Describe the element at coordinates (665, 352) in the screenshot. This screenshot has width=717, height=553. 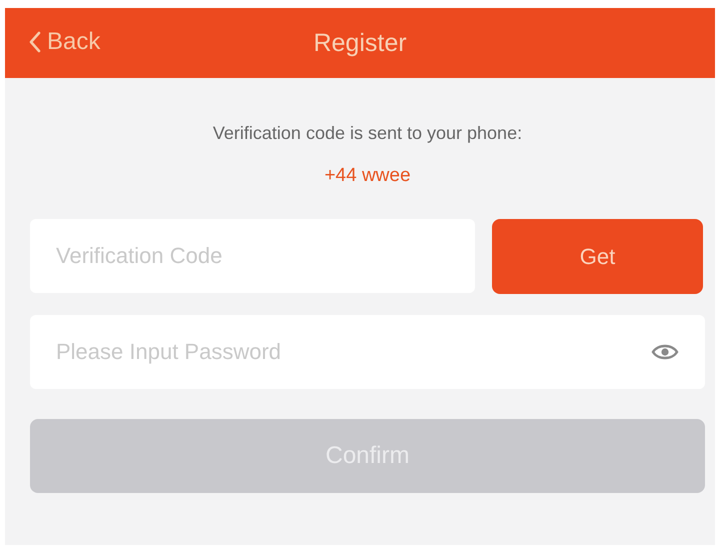
I see `eye-icon` at that location.